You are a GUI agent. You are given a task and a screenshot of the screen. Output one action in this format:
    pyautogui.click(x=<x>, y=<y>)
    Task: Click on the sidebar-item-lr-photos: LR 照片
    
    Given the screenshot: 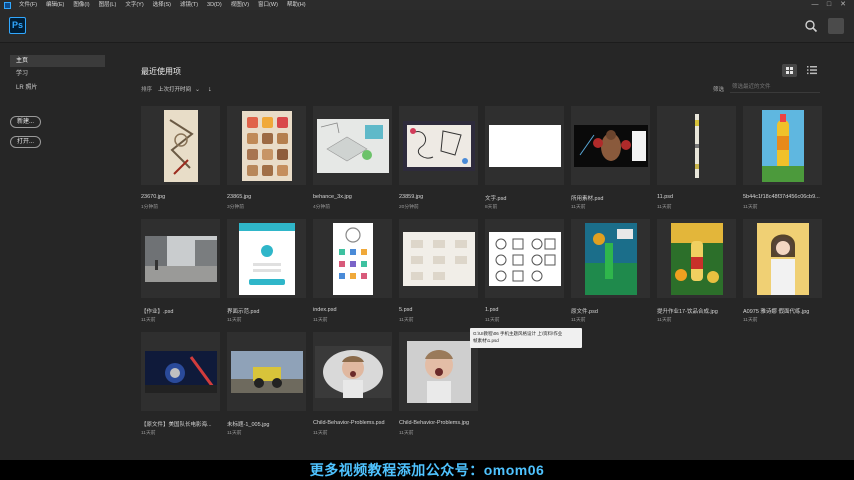 What is the action you would take?
    pyautogui.click(x=57, y=88)
    